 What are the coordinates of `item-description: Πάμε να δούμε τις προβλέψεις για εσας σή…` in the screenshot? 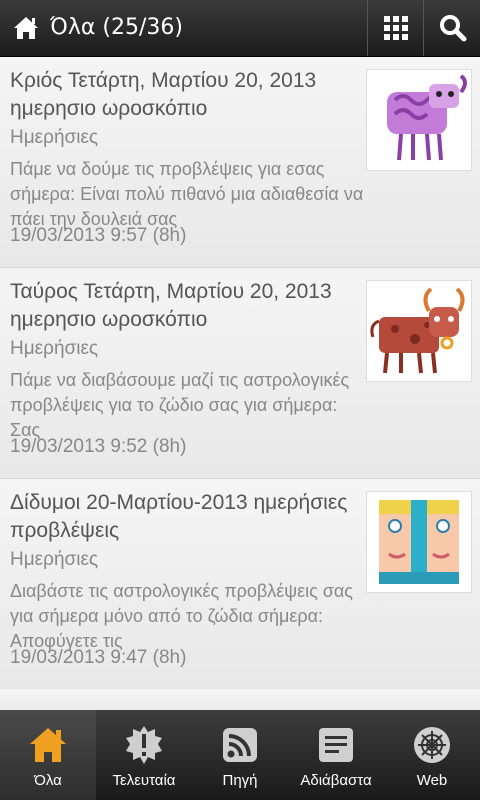 It's located at (187, 194).